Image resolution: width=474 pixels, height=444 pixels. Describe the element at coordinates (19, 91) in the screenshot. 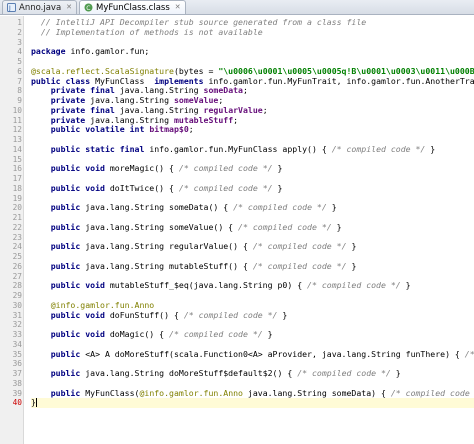

I see `line-number: 8` at that location.